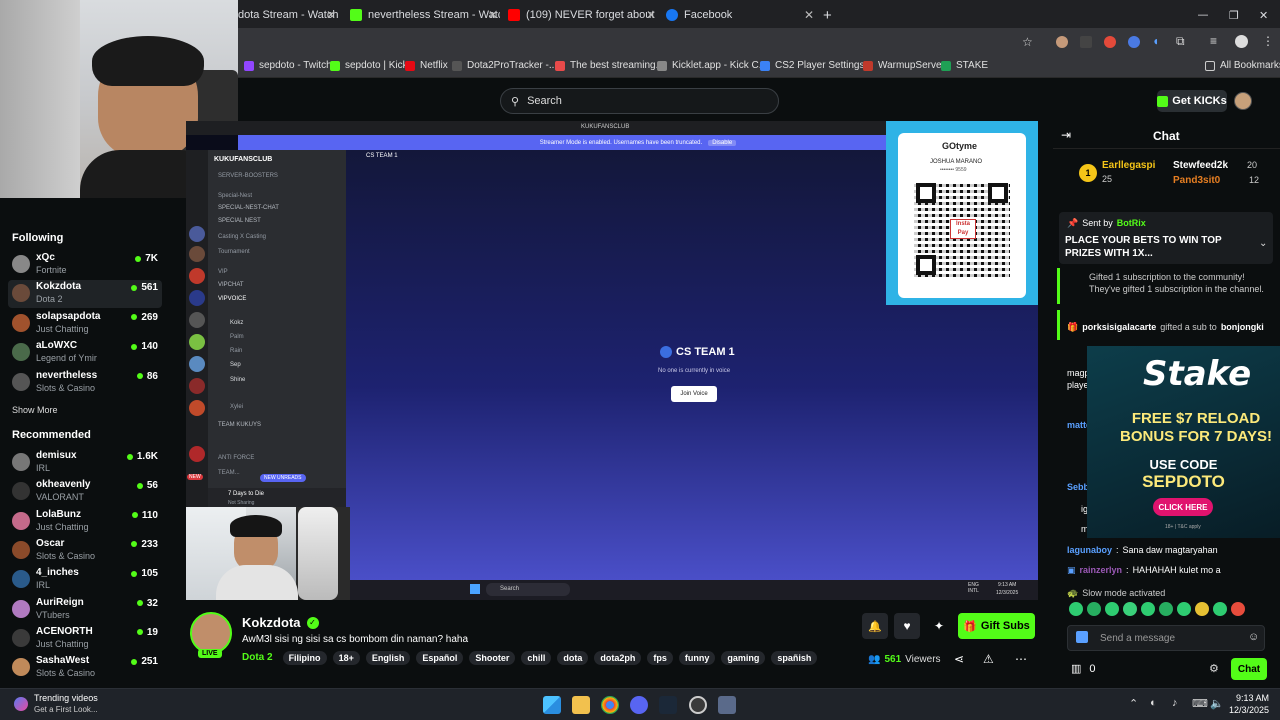 The height and width of the screenshot is (720, 1280). I want to click on tray-icon: ◐, so click(1153, 703).